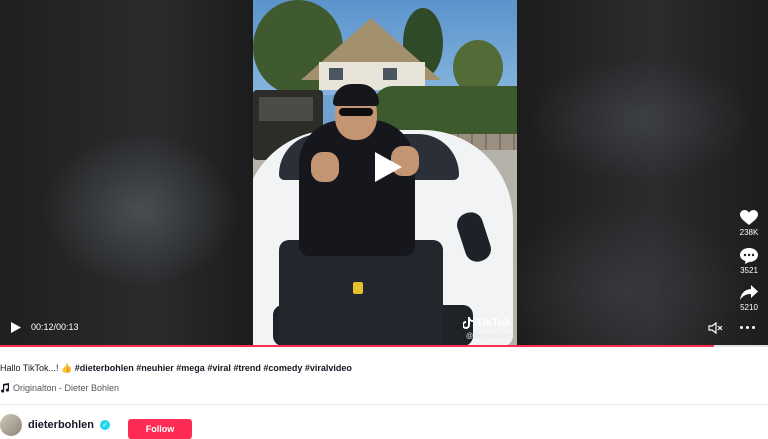 Image resolution: width=768 pixels, height=439 pixels. I want to click on like-action: 238K, so click(749, 223).